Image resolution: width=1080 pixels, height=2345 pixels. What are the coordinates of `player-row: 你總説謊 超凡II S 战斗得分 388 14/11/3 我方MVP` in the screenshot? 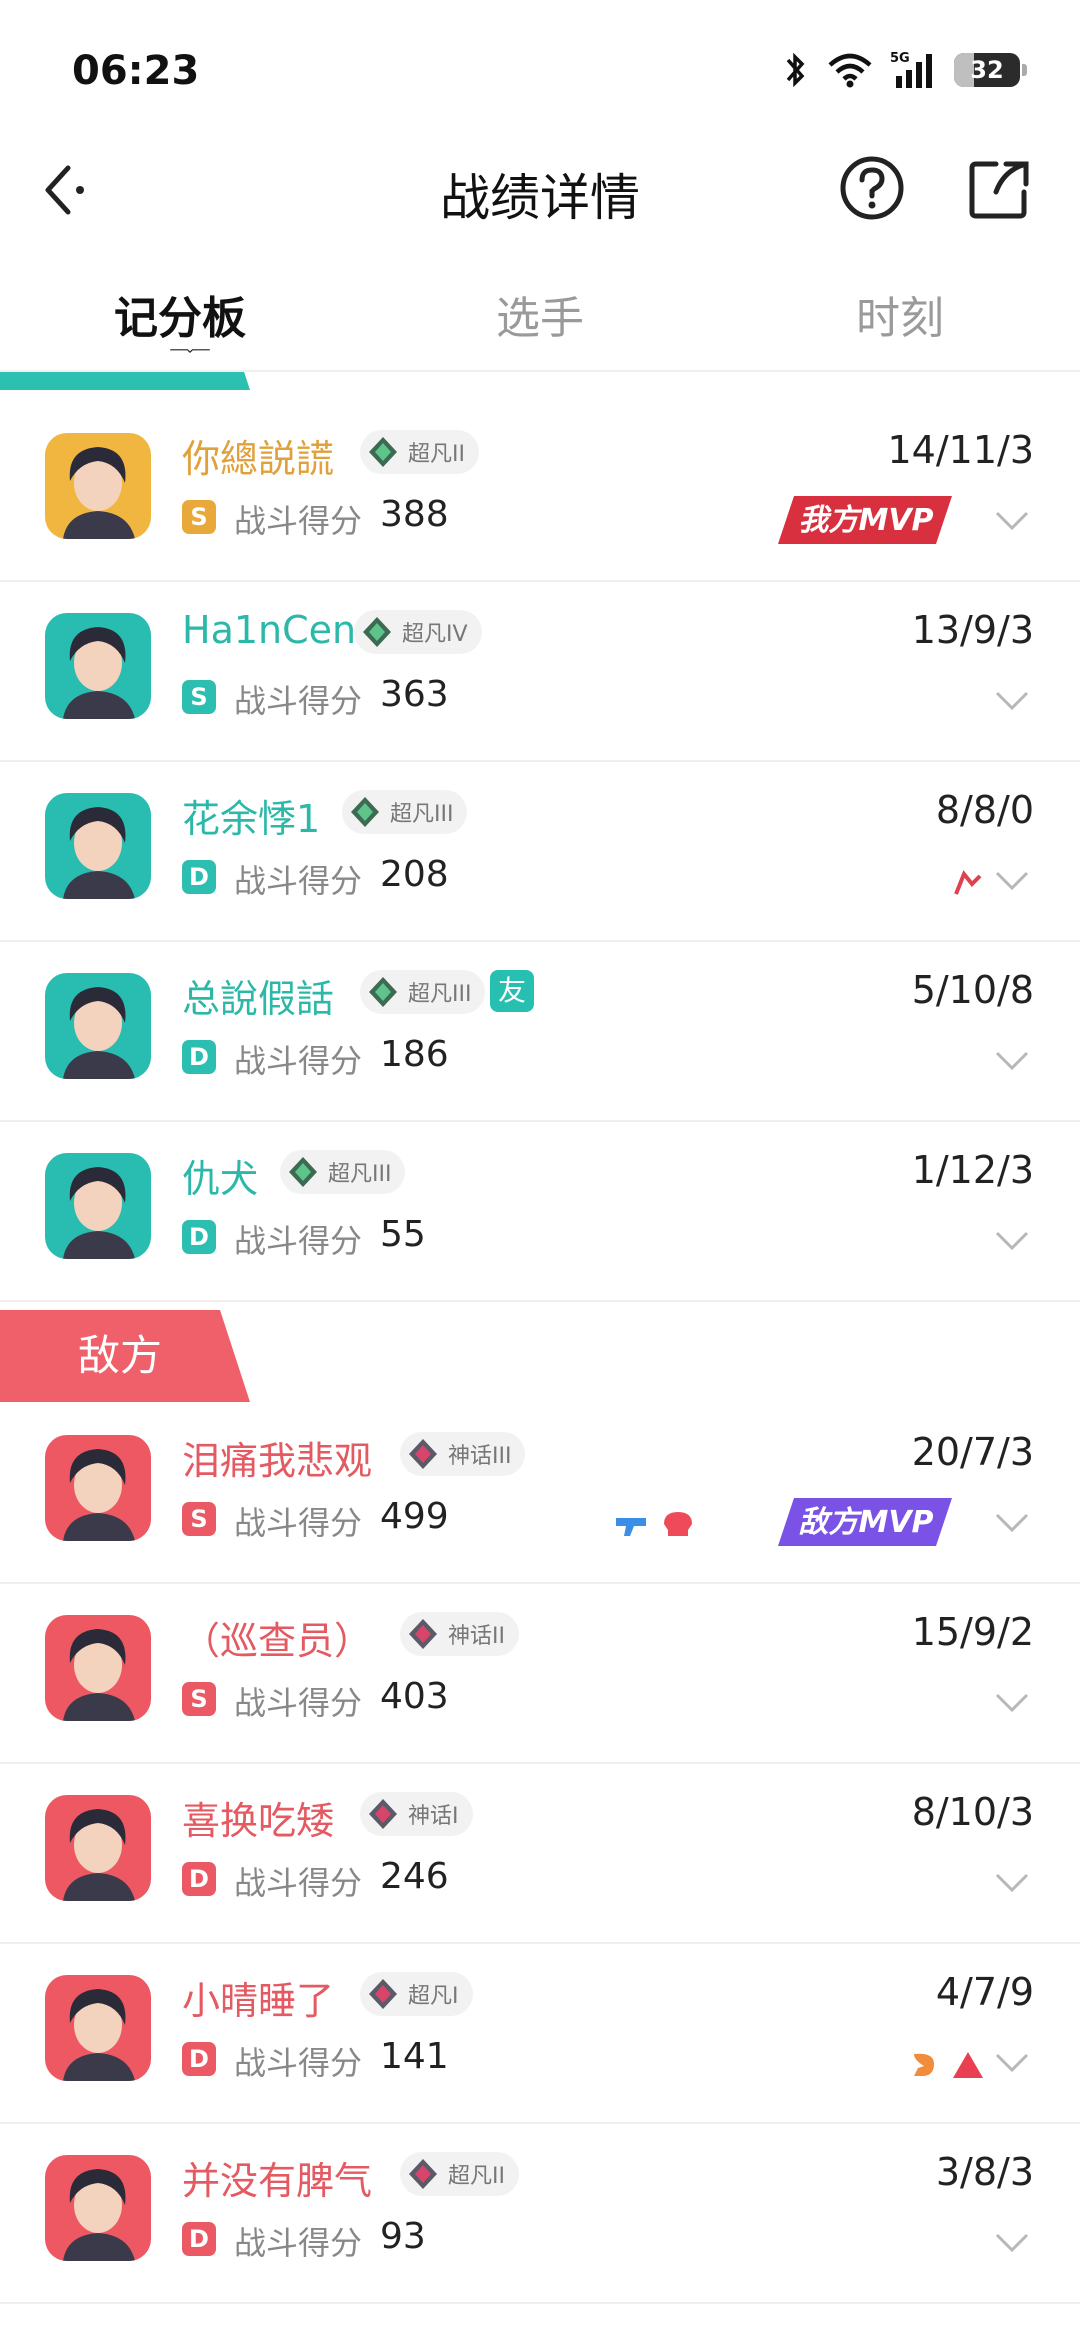 It's located at (540, 491).